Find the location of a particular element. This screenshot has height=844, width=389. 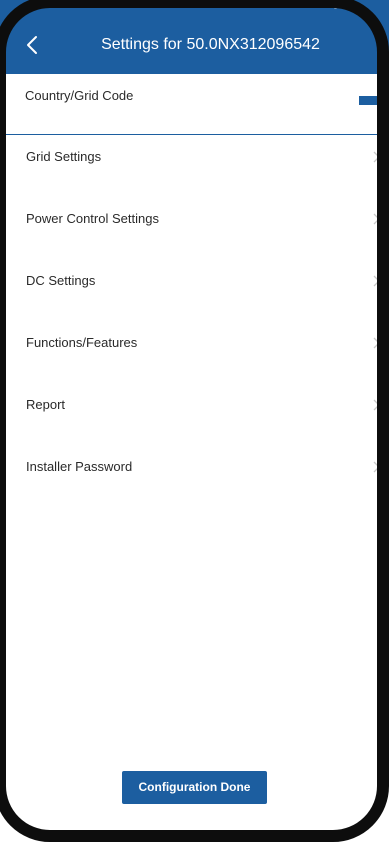

settings-item-installer-password: Installer Password is located at coordinates (194, 476).